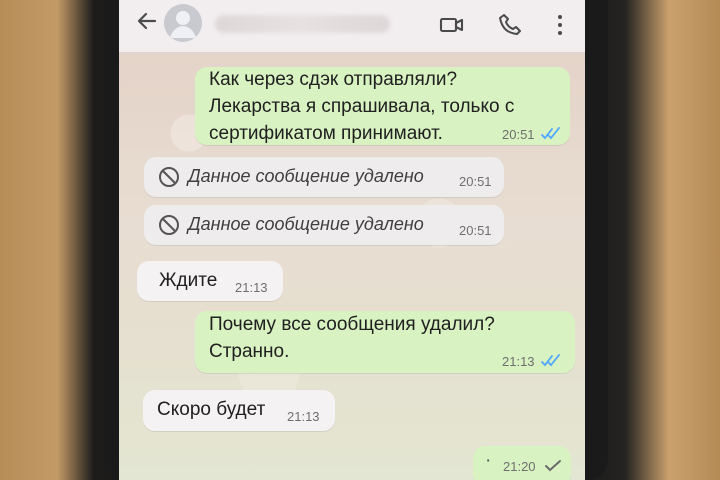 This screenshot has height=480, width=720. What do you see at coordinates (188, 280) in the screenshot?
I see `message-text: Ждите` at bounding box center [188, 280].